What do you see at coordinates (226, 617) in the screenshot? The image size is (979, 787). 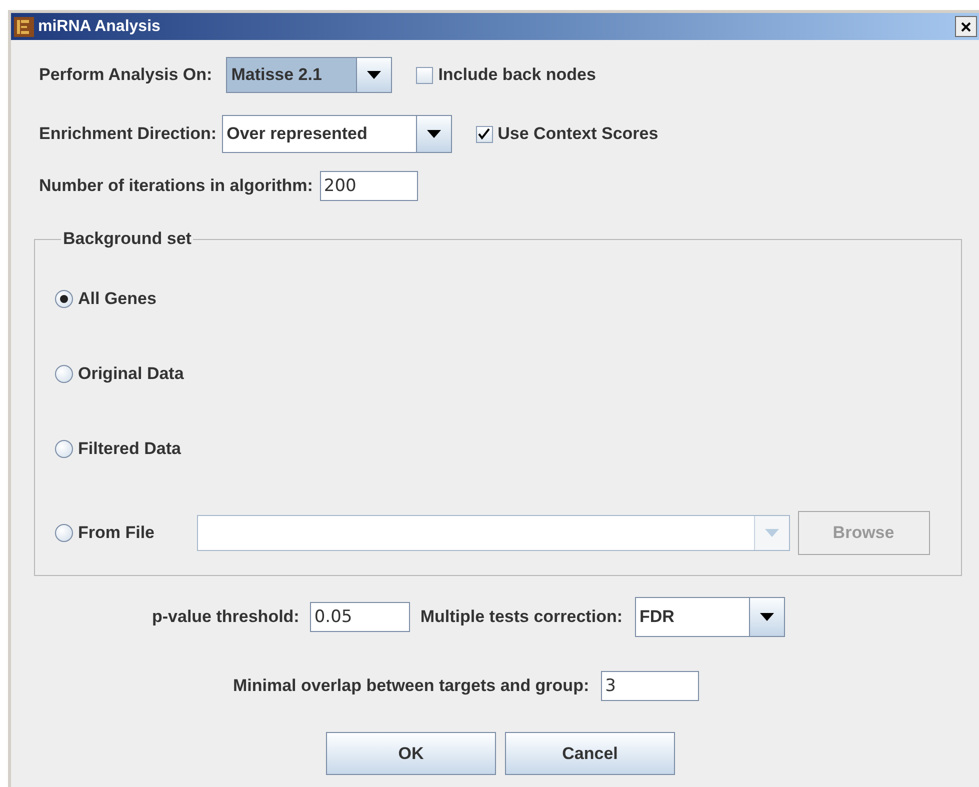 I see `field-label: p-value threshold:` at bounding box center [226, 617].